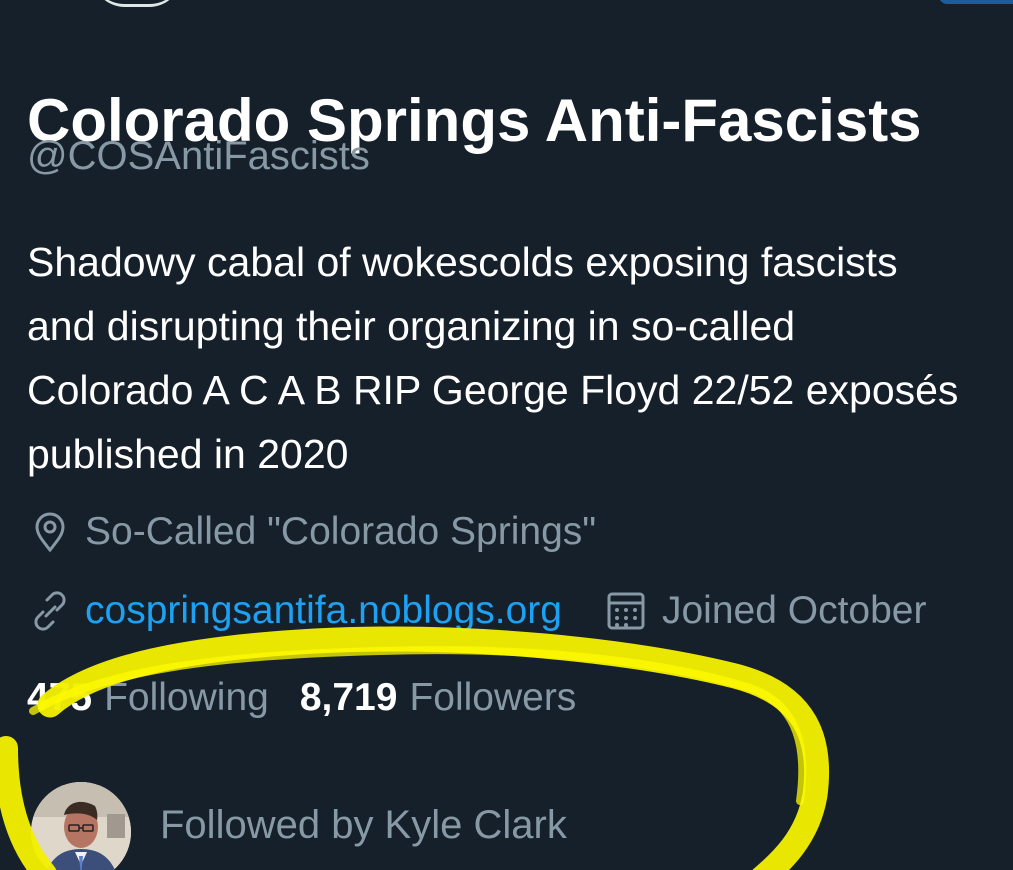 The image size is (1013, 870). What do you see at coordinates (626, 611) in the screenshot?
I see `calendar-icon` at bounding box center [626, 611].